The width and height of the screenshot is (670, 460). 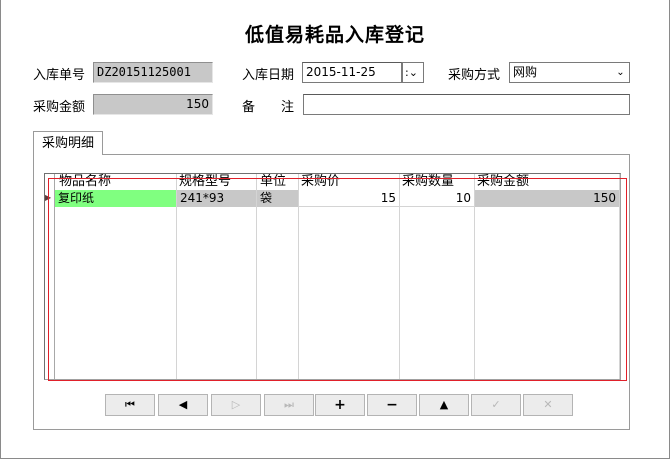 I want to click on delete-record-button: −, so click(x=392, y=405).